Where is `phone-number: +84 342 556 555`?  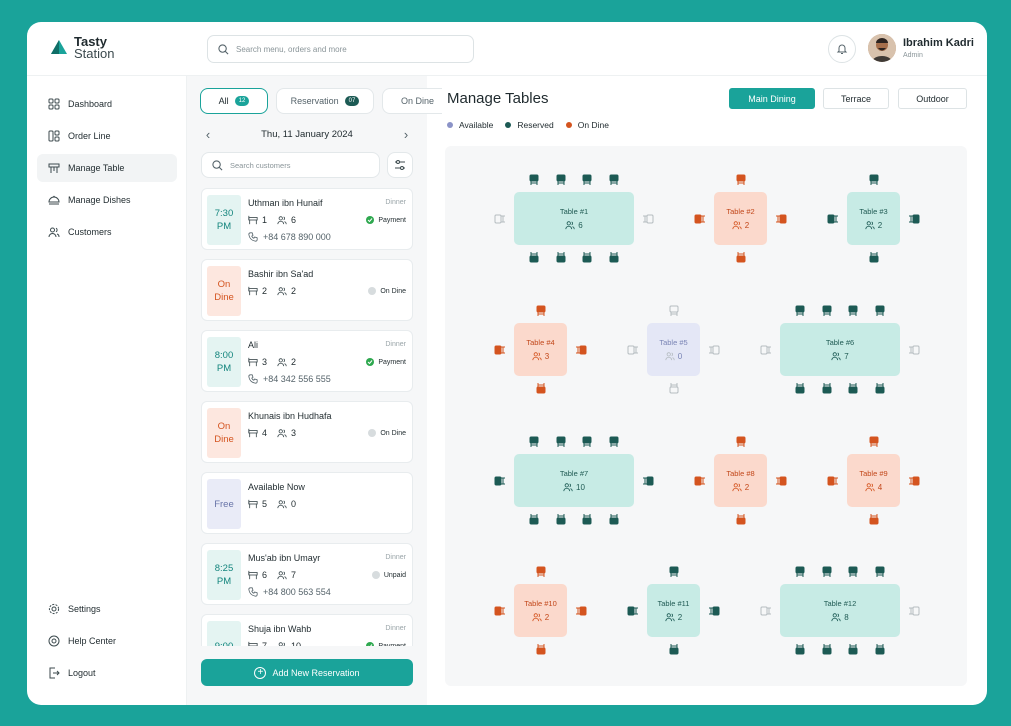 phone-number: +84 342 556 555 is located at coordinates (289, 379).